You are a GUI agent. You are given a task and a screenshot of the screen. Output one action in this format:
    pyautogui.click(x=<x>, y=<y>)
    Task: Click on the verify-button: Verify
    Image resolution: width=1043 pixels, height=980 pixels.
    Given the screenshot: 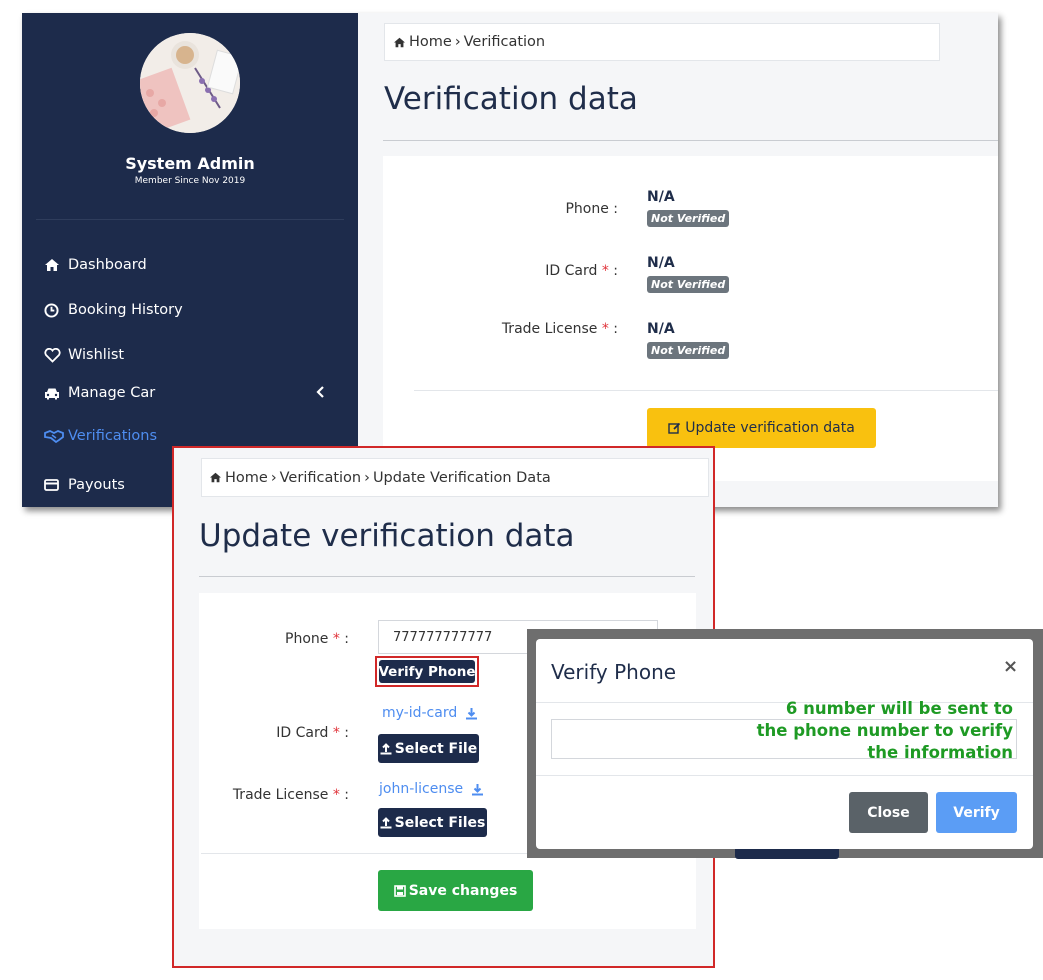 What is the action you would take?
    pyautogui.click(x=976, y=812)
    